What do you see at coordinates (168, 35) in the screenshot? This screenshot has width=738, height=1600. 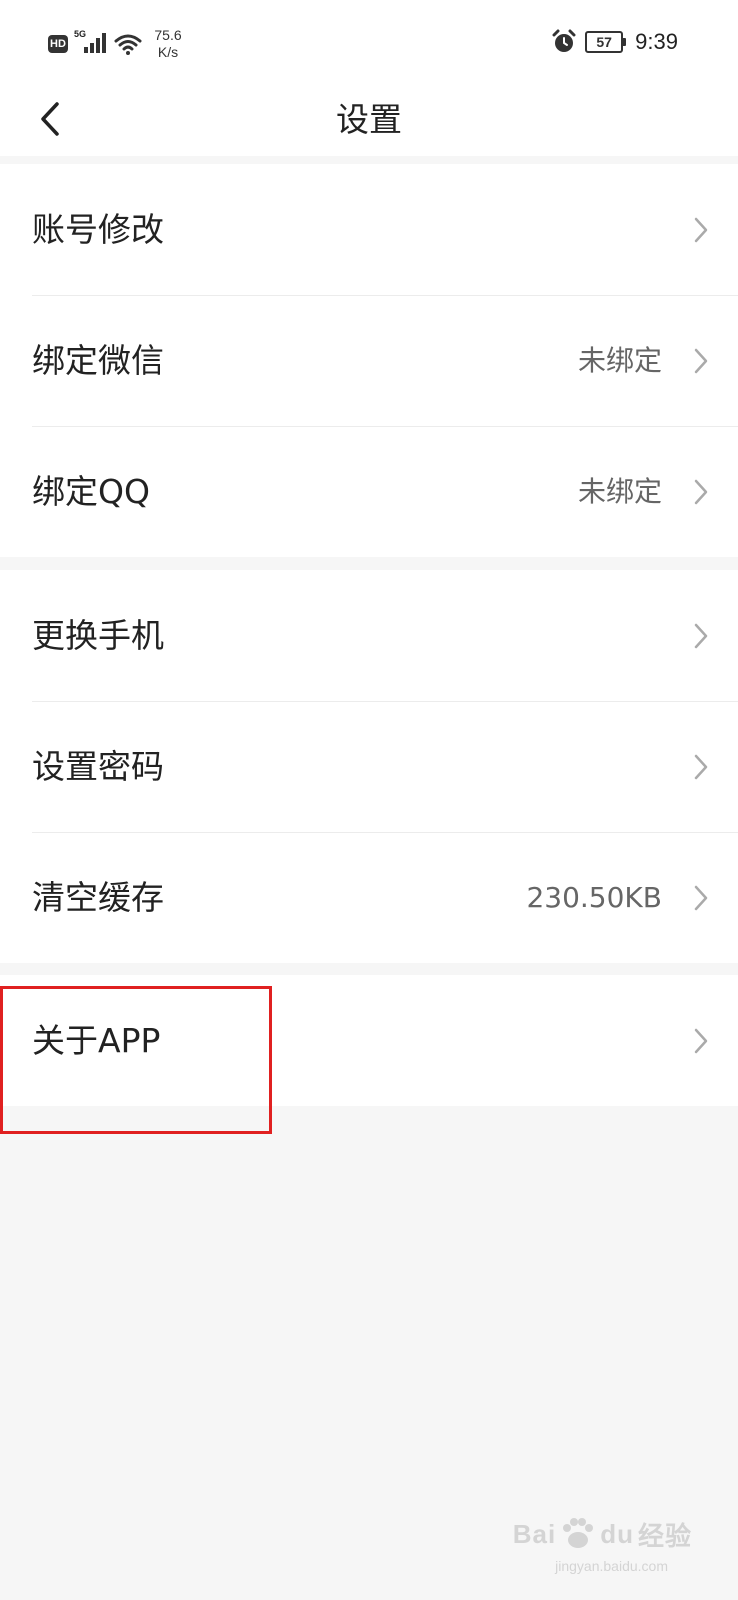 I see `network-speed-value: 75.6` at bounding box center [168, 35].